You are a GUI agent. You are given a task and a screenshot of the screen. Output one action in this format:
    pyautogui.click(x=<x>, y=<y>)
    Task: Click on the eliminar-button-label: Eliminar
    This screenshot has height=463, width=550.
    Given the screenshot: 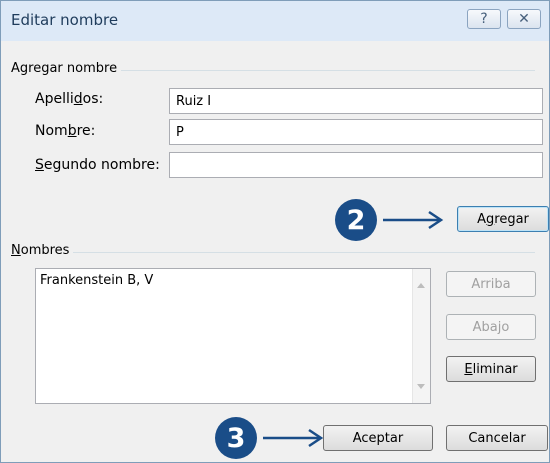 What is the action you would take?
    pyautogui.click(x=491, y=369)
    